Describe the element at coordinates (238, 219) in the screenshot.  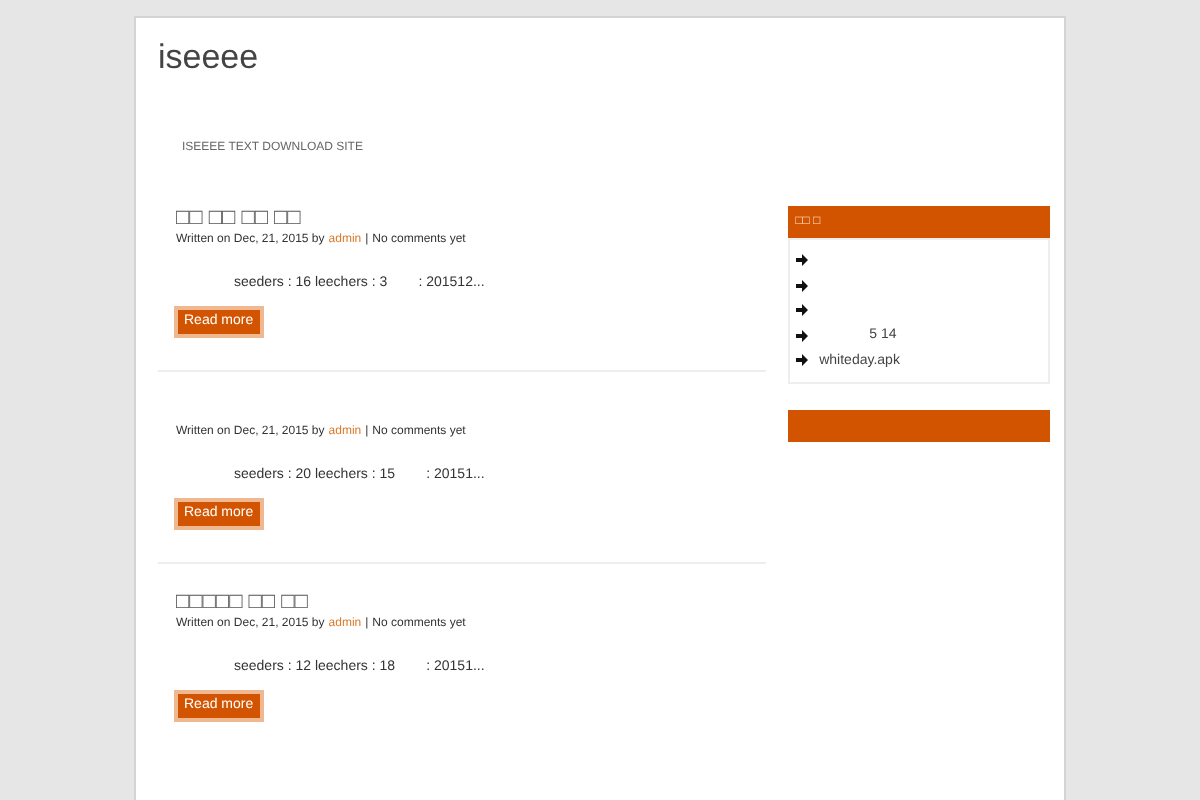
I see `post-title: □□ □□ □□ □□` at that location.